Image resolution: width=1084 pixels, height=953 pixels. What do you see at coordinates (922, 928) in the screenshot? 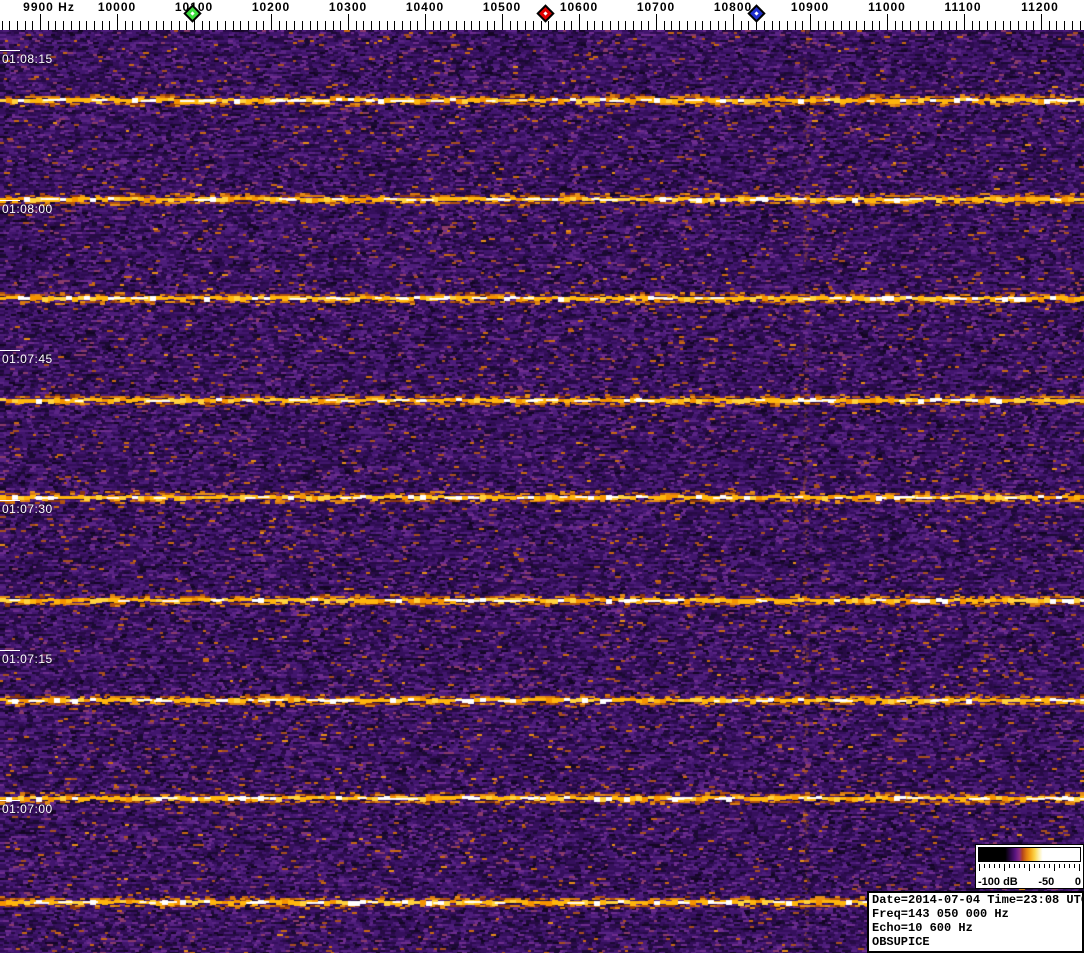
I see `info-echo-frequency: Echo=10 600 Hz` at bounding box center [922, 928].